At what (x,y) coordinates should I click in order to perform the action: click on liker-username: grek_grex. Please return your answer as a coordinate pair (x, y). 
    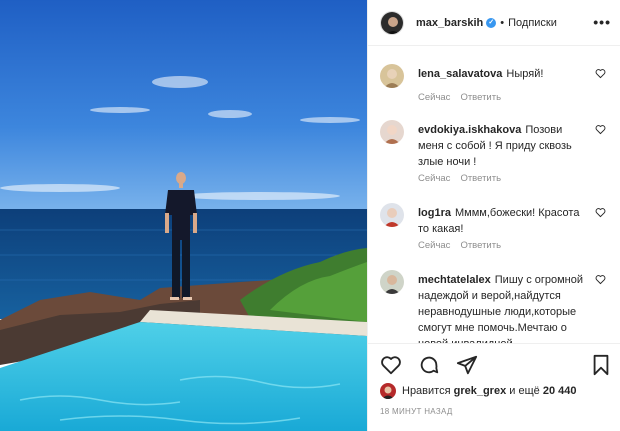
    Looking at the image, I should click on (480, 391).